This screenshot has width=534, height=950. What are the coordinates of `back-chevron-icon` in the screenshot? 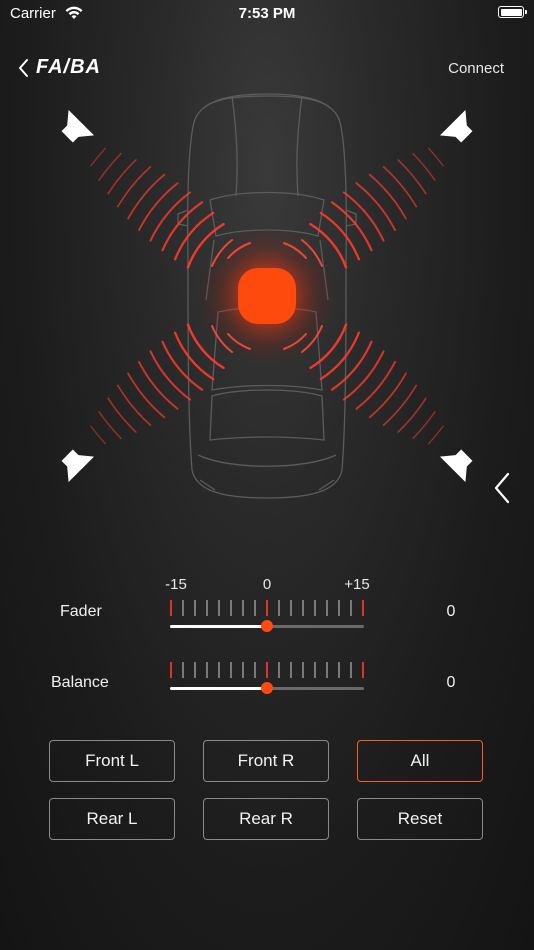 It's located at (24, 68).